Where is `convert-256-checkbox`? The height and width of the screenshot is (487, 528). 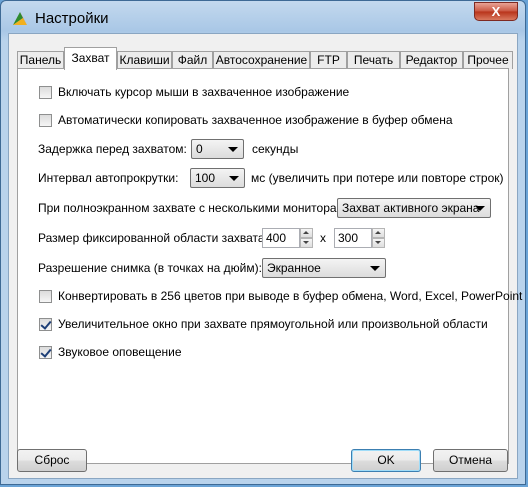
convert-256-checkbox is located at coordinates (45, 296).